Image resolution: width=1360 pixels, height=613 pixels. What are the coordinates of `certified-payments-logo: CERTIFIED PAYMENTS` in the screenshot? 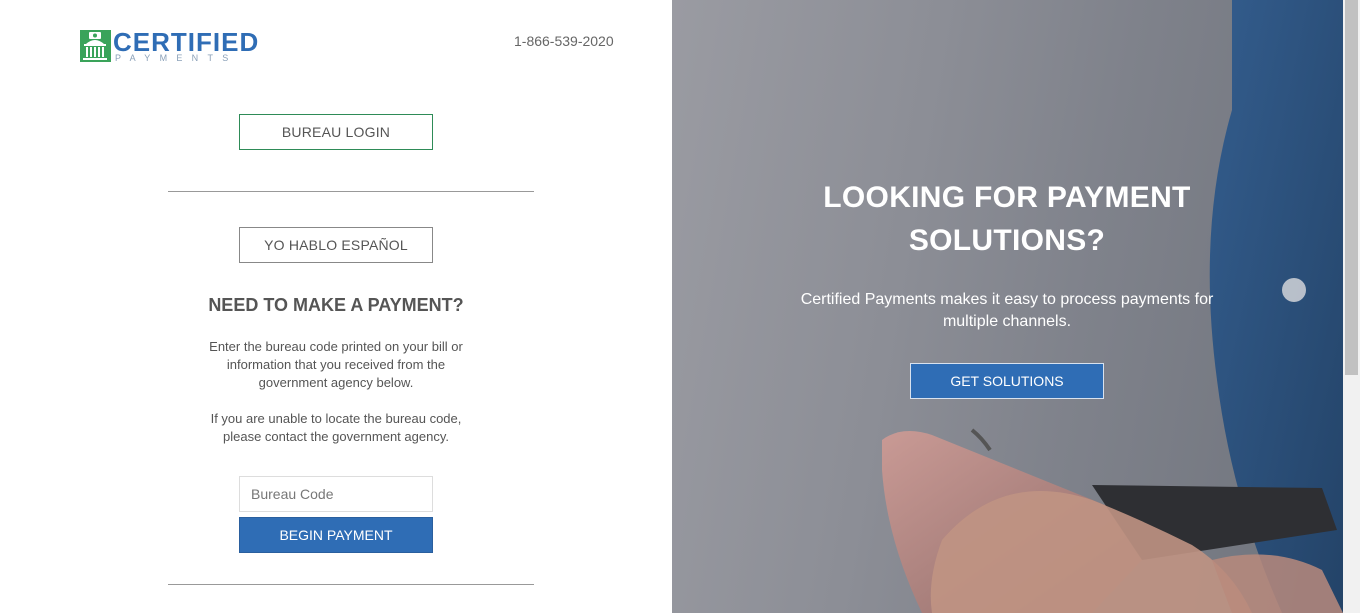 It's located at (170, 46).